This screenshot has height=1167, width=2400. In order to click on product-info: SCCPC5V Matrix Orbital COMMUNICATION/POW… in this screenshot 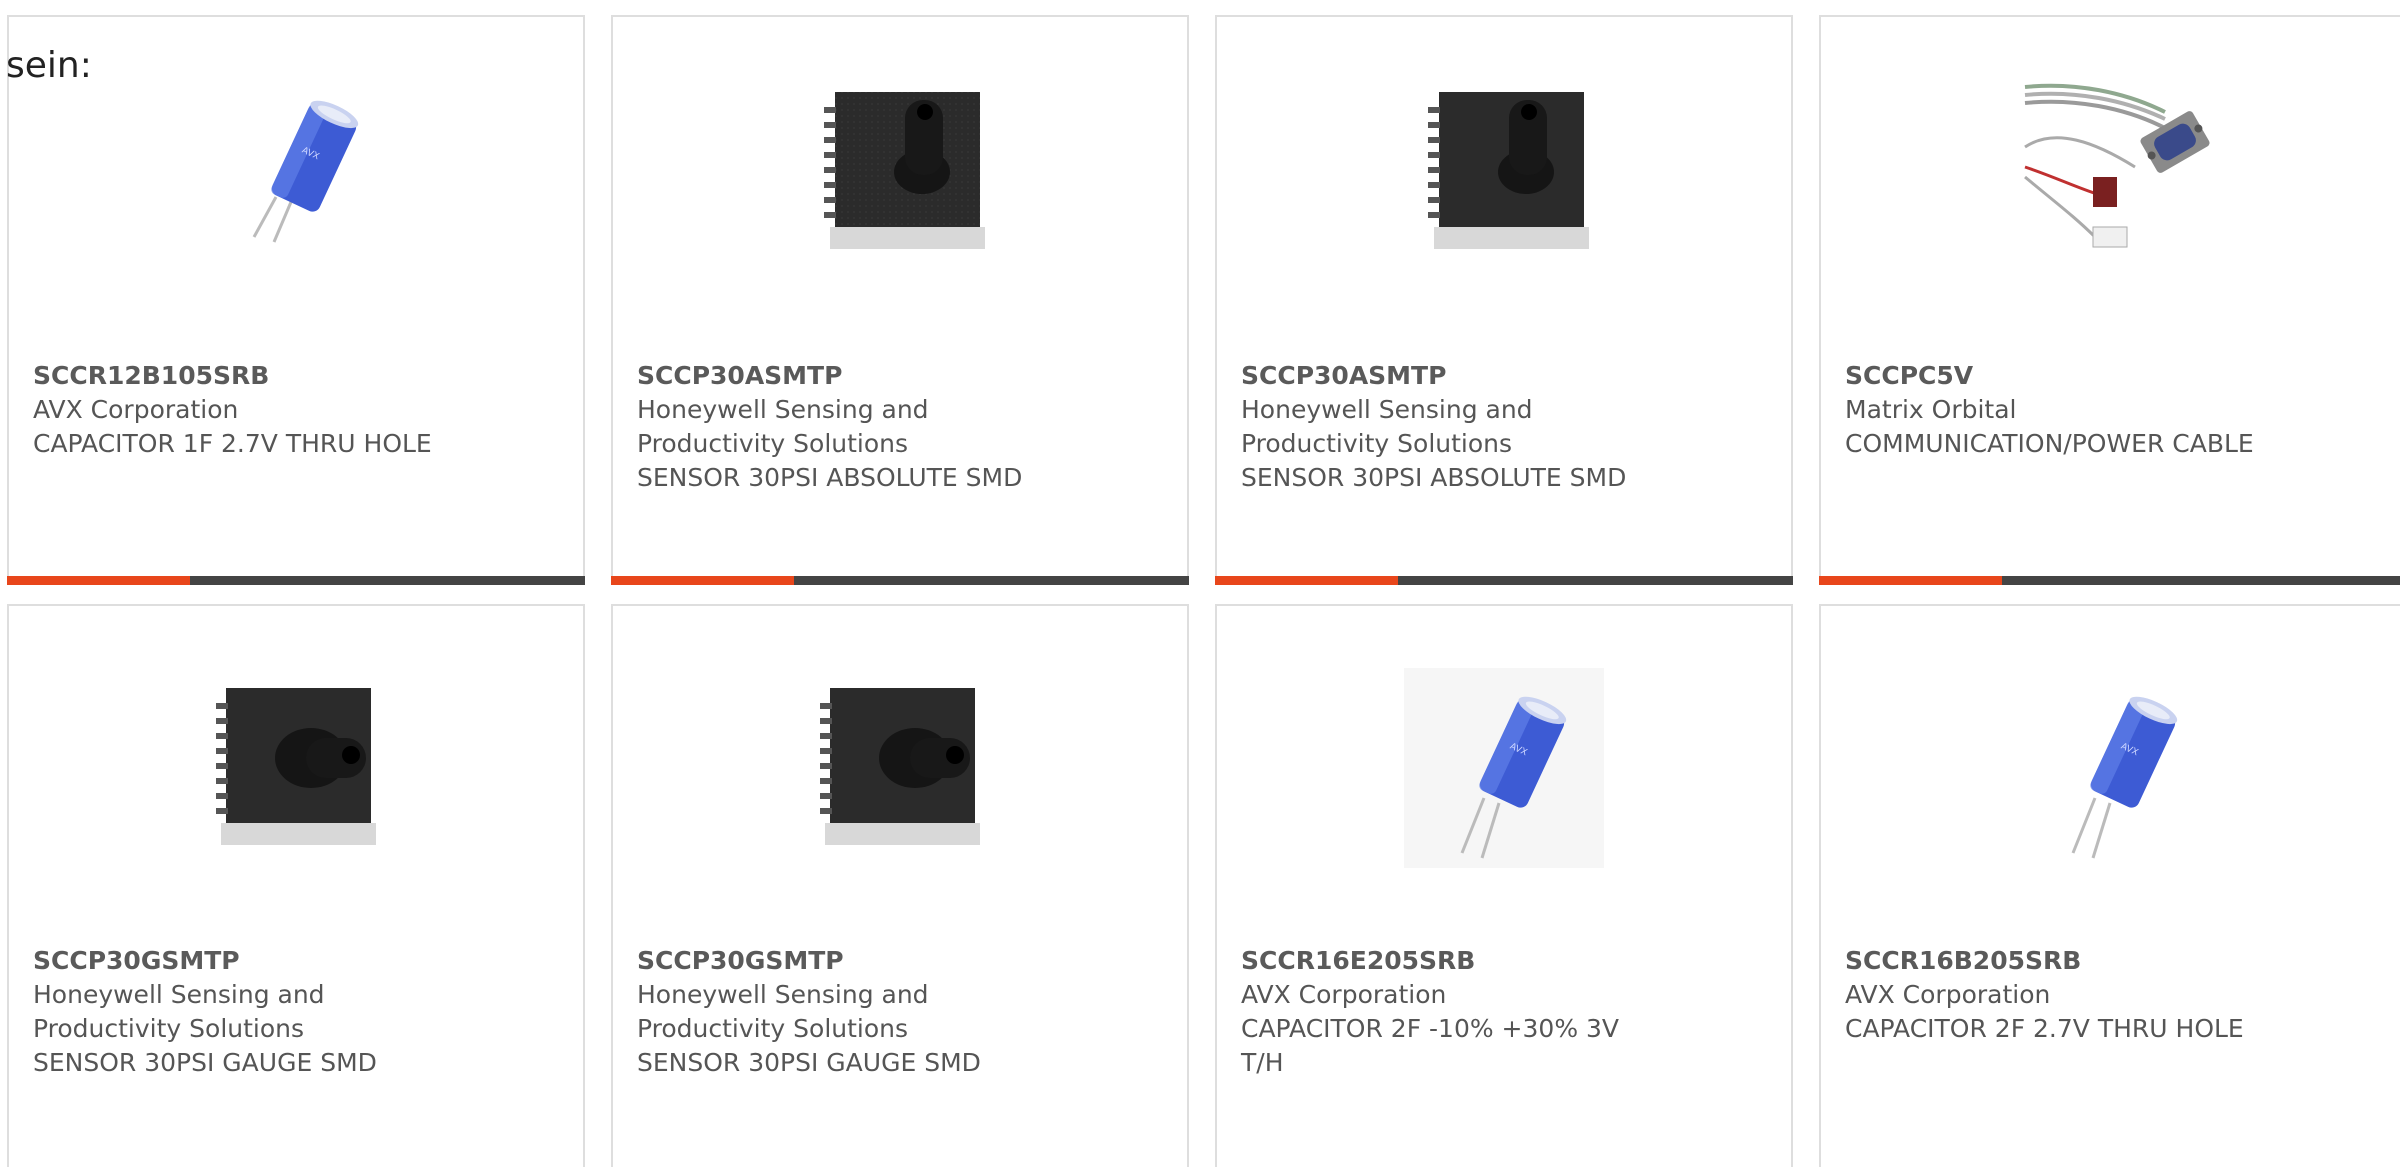, I will do `click(2065, 410)`.